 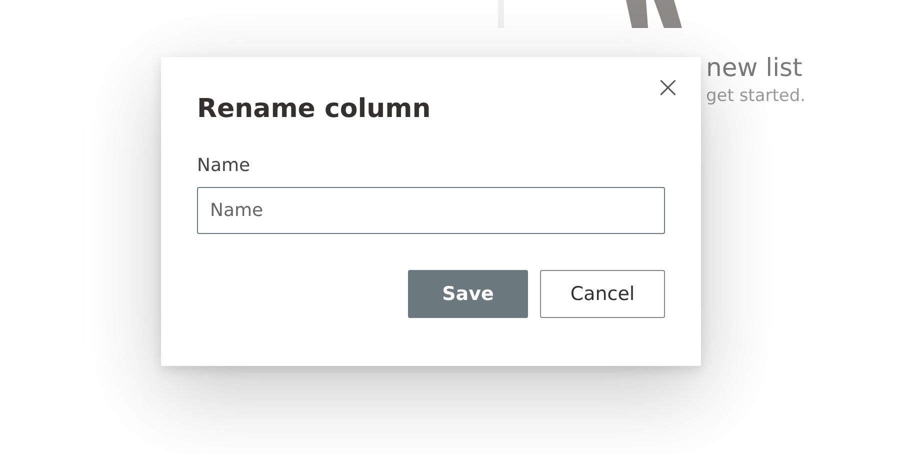 What do you see at coordinates (224, 166) in the screenshot?
I see `field-label: Name` at bounding box center [224, 166].